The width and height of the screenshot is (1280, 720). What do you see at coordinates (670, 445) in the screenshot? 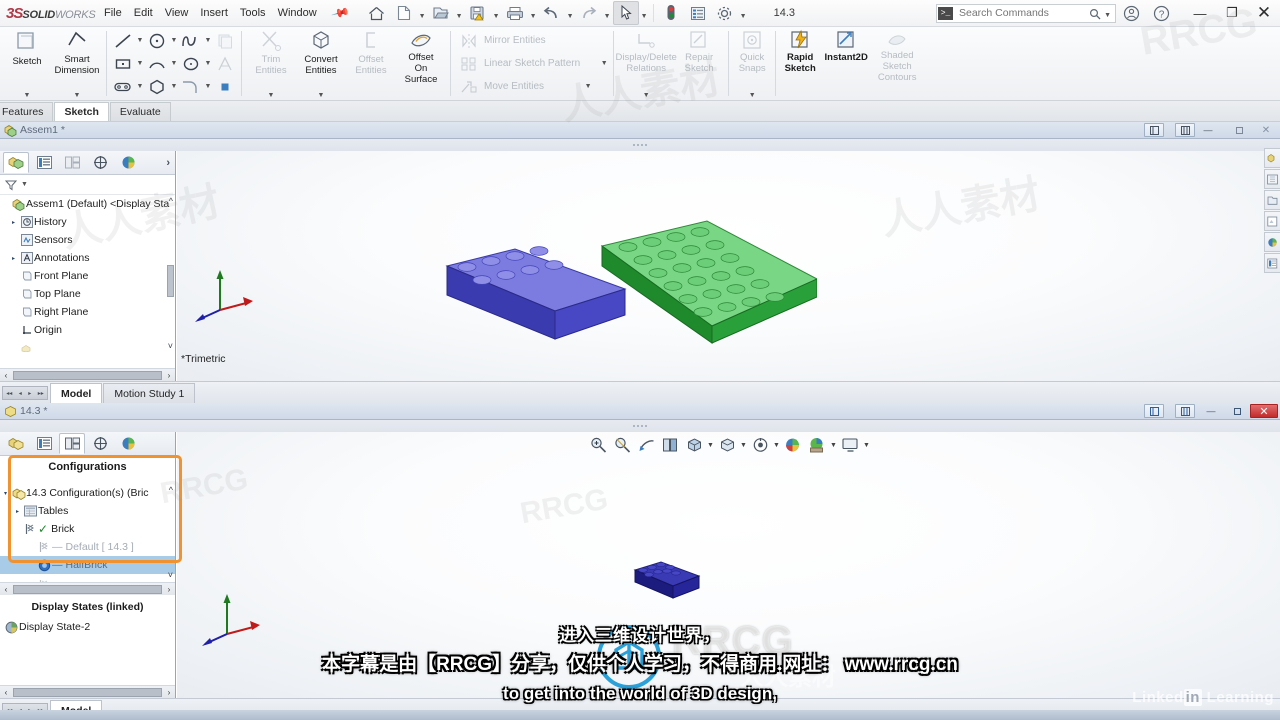
I see `section-view-icon` at bounding box center [670, 445].